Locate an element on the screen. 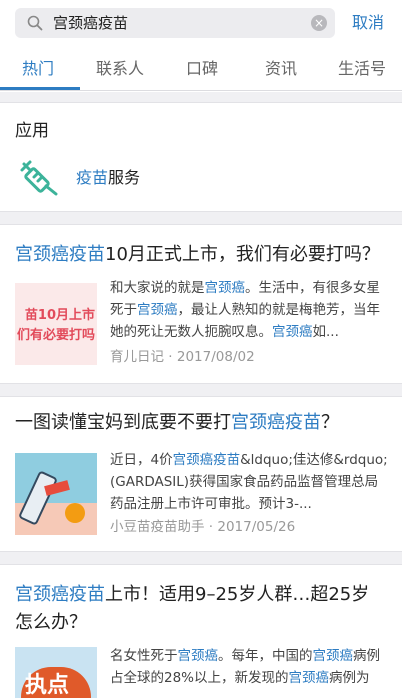 Image resolution: width=402 pixels, height=698 pixels. tab-divider is located at coordinates (201, 90).